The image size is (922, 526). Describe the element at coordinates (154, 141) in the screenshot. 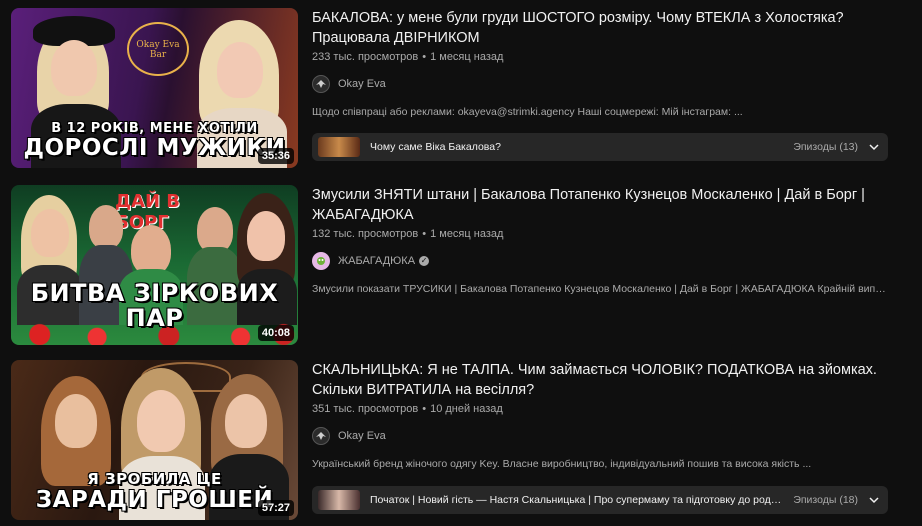

I see `thumbnail-headline: В 12 РОКІВ, МЕНЕ ХОТІЛИ ДОРОСЛІ МУЖИКИ` at that location.